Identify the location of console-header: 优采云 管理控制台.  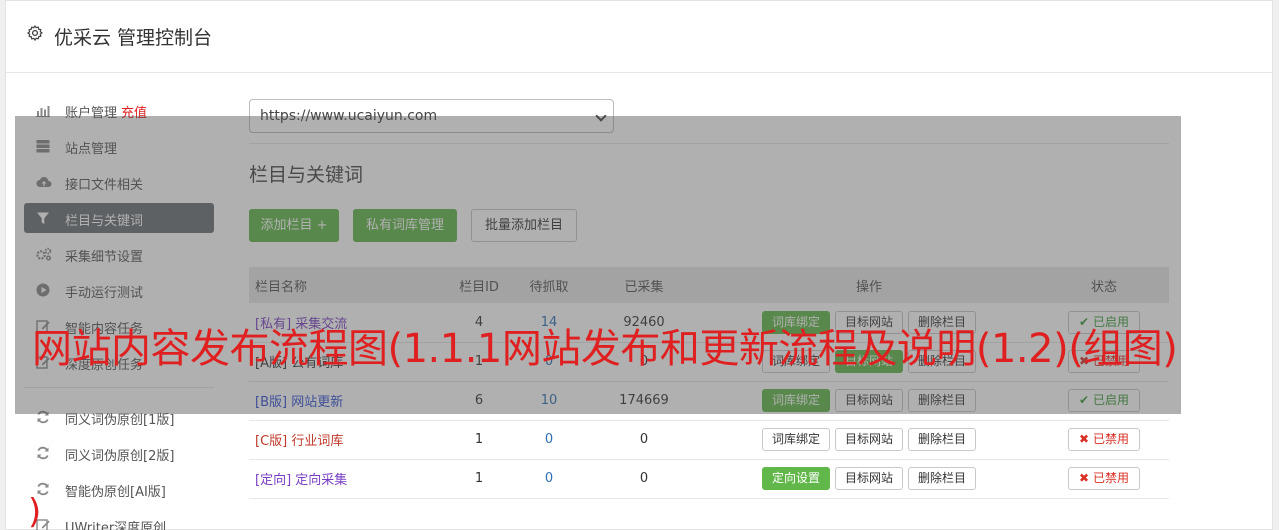
(639, 37).